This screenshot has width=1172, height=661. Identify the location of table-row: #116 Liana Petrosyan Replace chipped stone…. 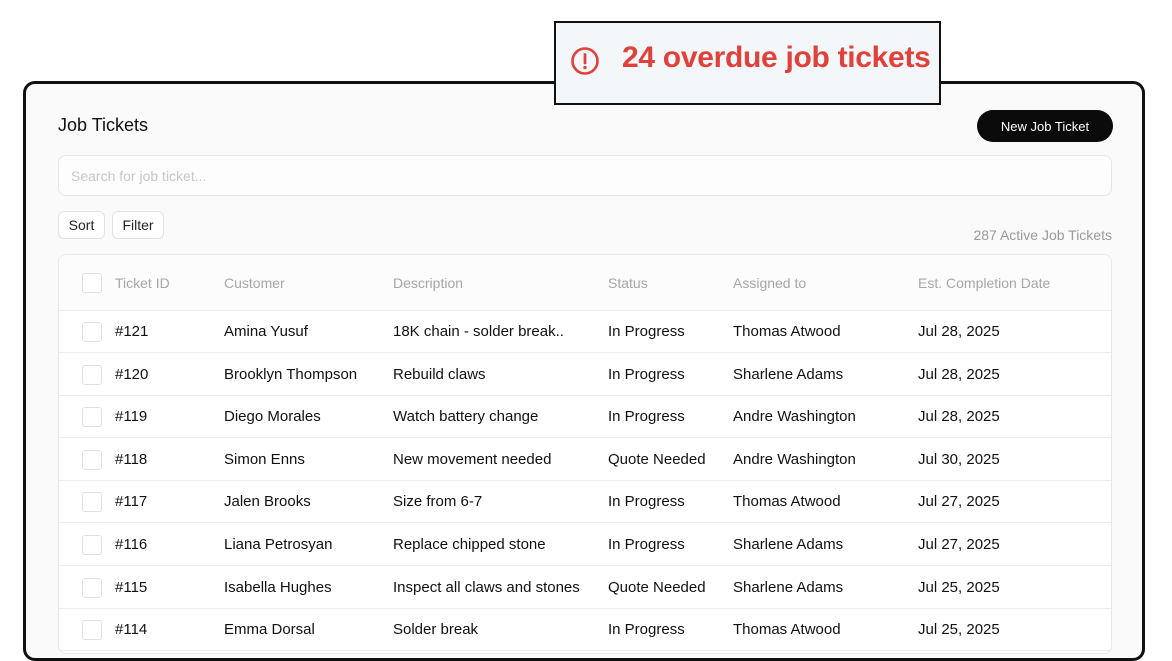
(585, 545).